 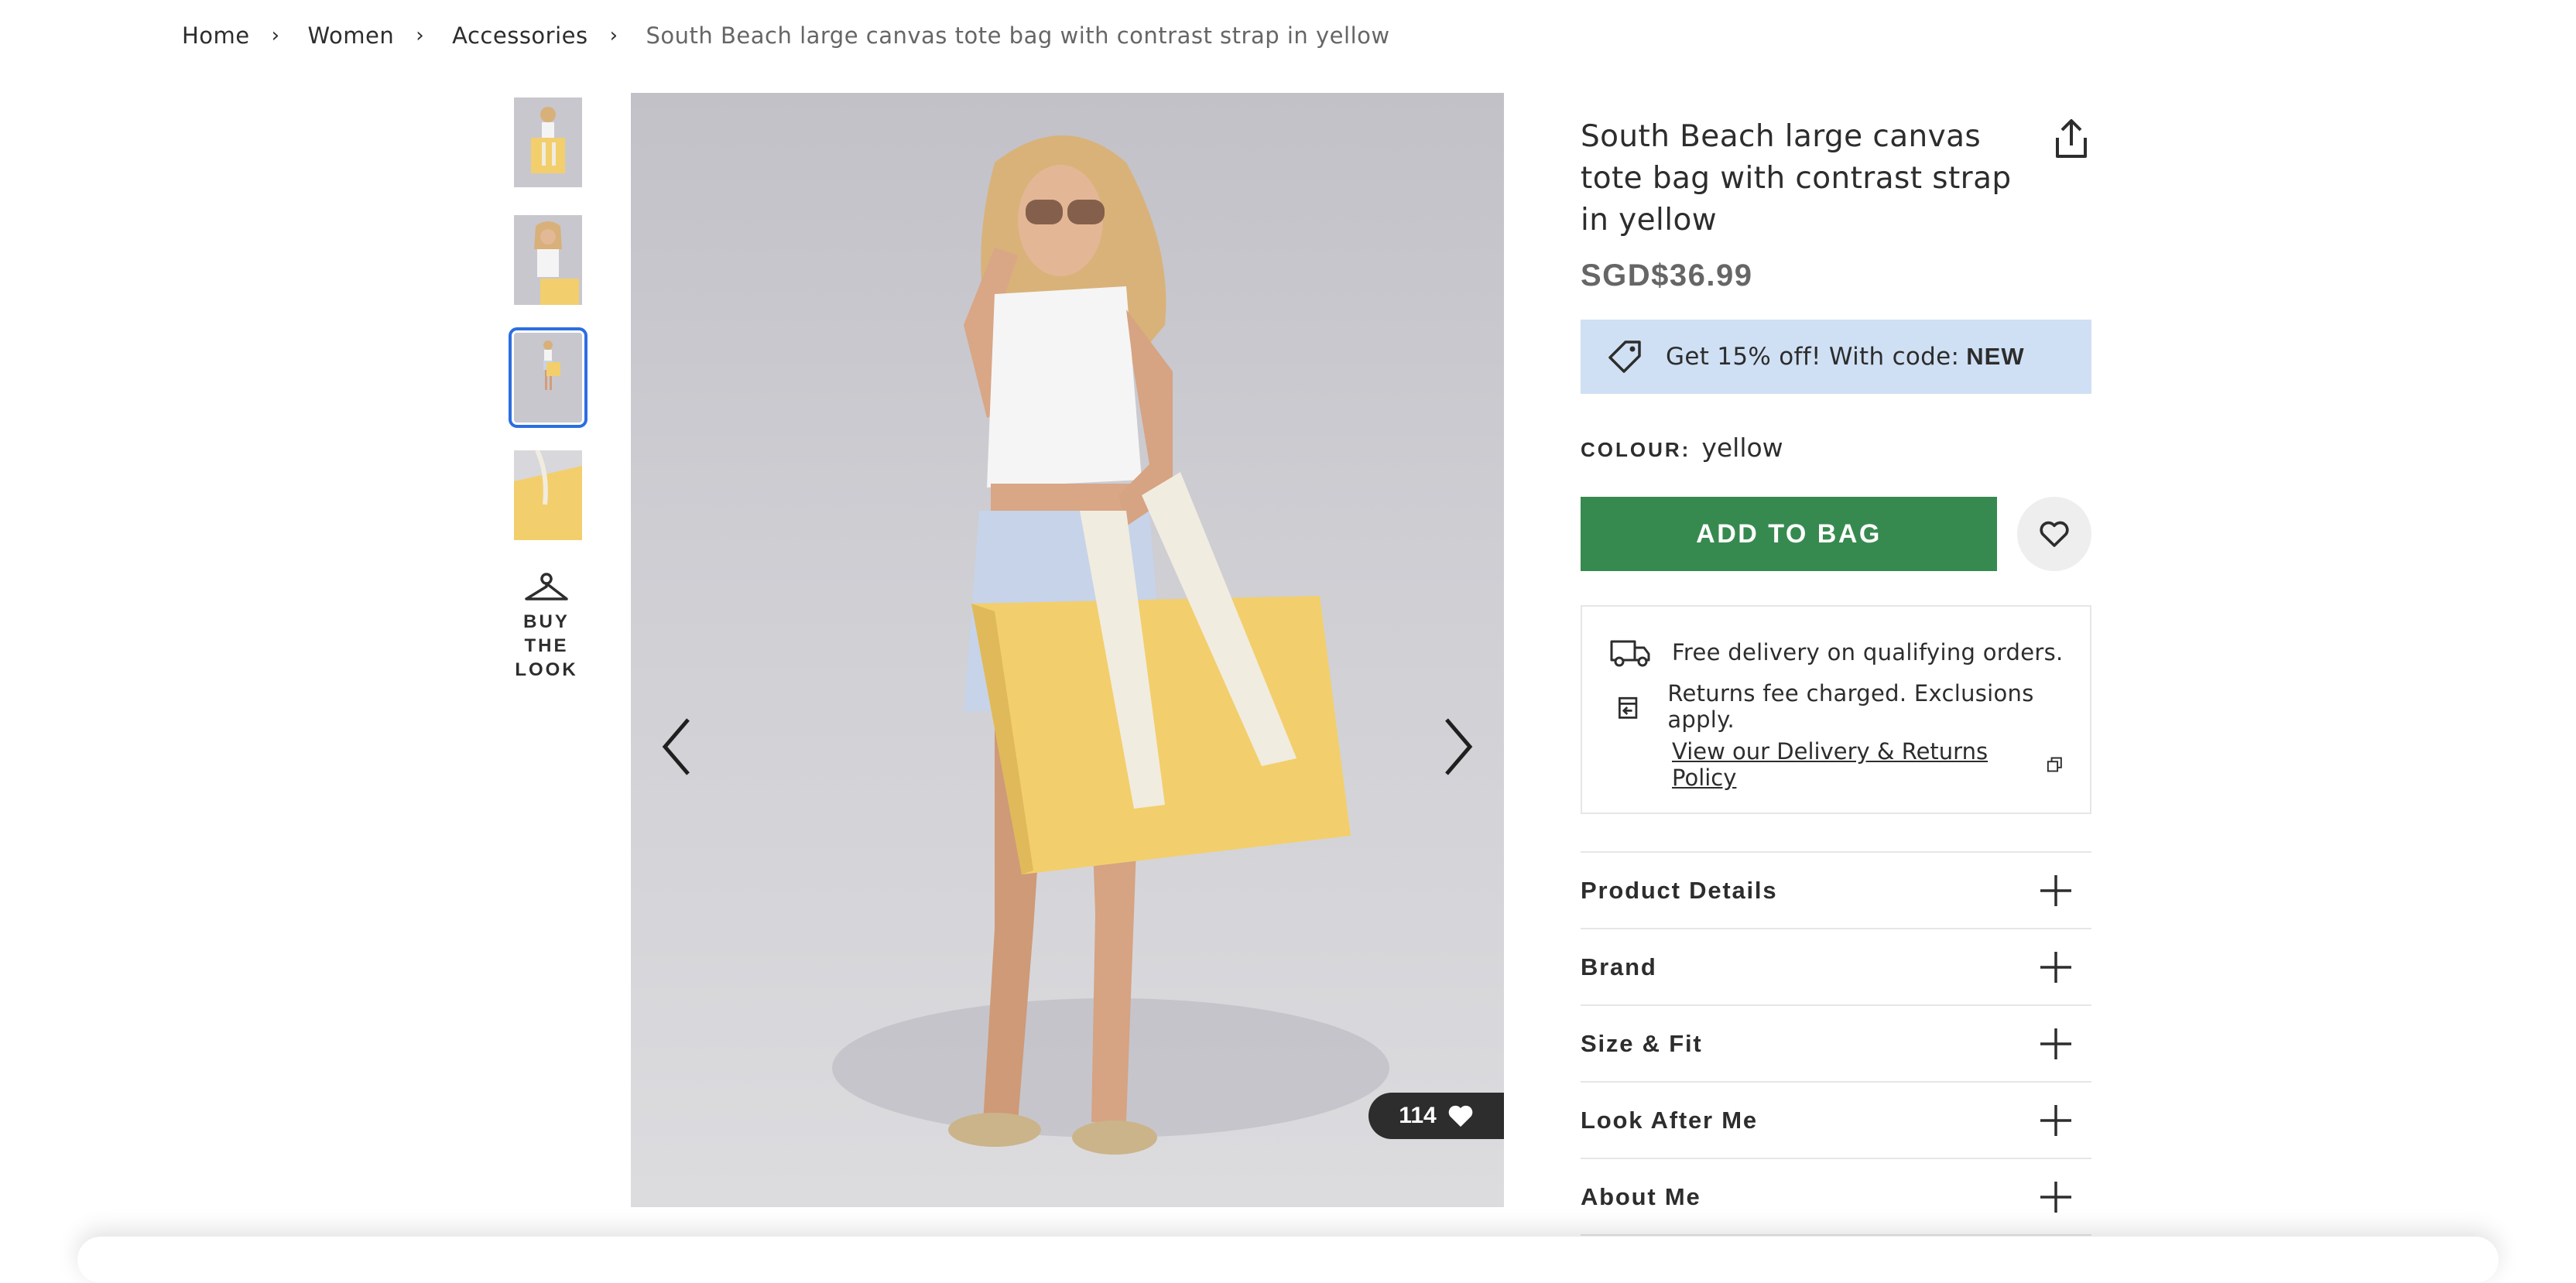 I want to click on share-icon, so click(x=2071, y=138).